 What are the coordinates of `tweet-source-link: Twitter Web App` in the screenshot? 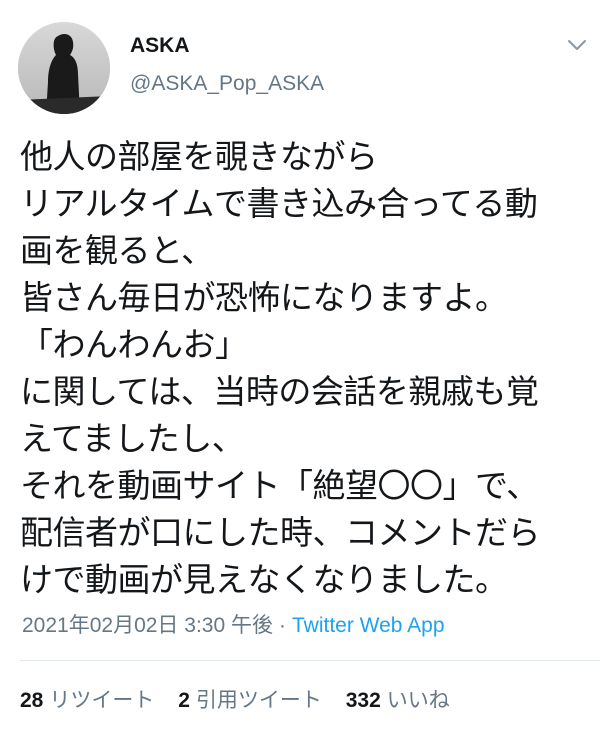 It's located at (368, 625).